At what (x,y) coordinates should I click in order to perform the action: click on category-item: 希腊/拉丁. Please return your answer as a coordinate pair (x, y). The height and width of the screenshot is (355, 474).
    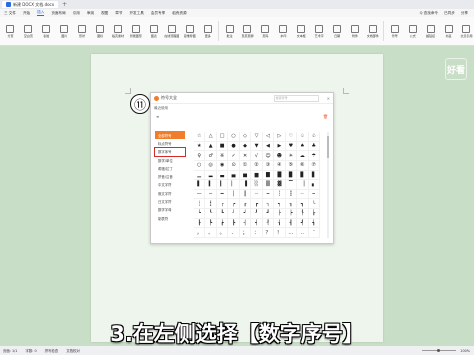
    Looking at the image, I should click on (170, 168).